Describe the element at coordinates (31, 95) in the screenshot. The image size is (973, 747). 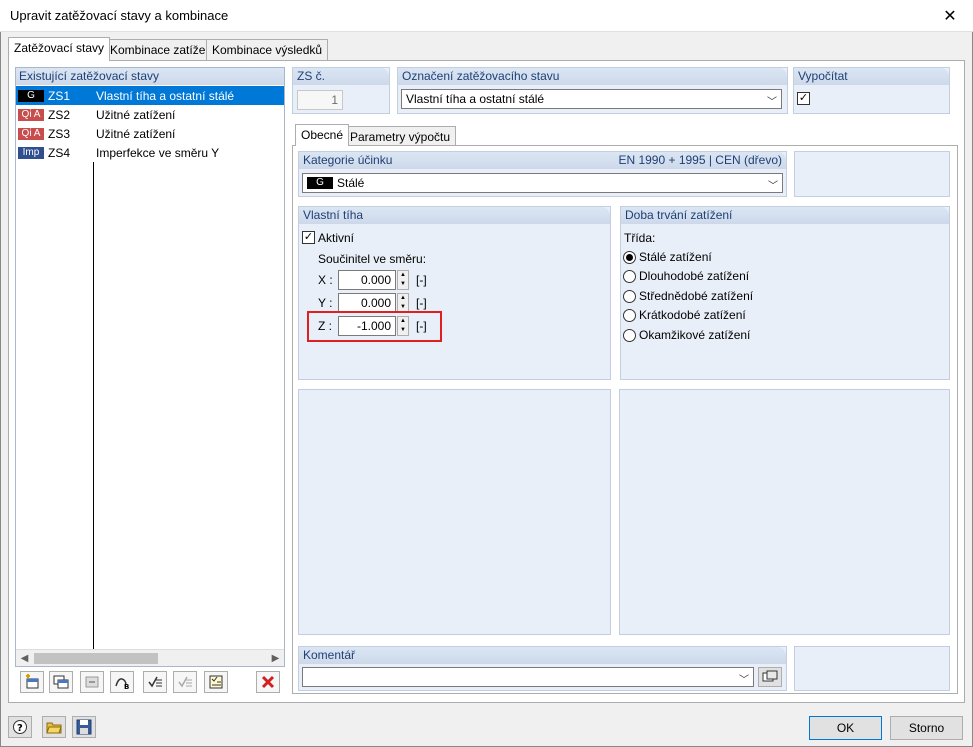
I see `load-type-badge: G` at that location.